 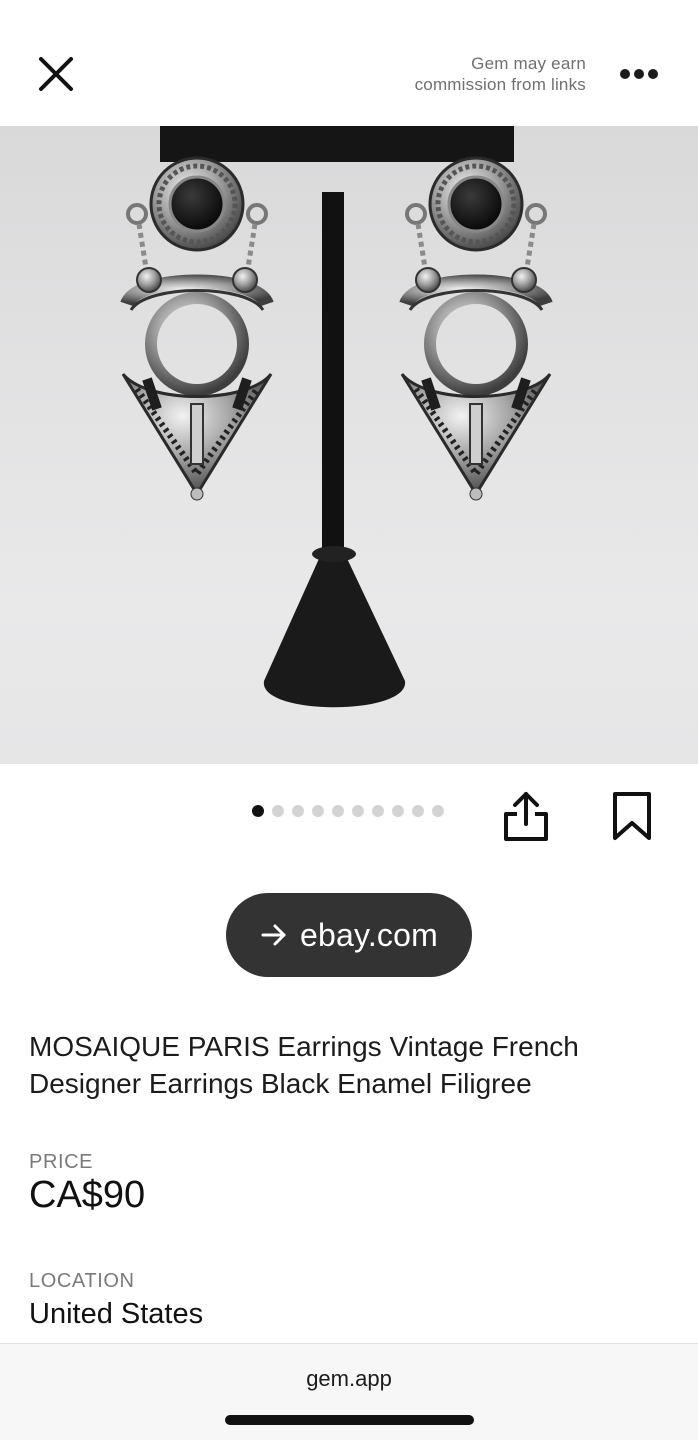 What do you see at coordinates (348, 811) in the screenshot?
I see `carousel-indicator` at bounding box center [348, 811].